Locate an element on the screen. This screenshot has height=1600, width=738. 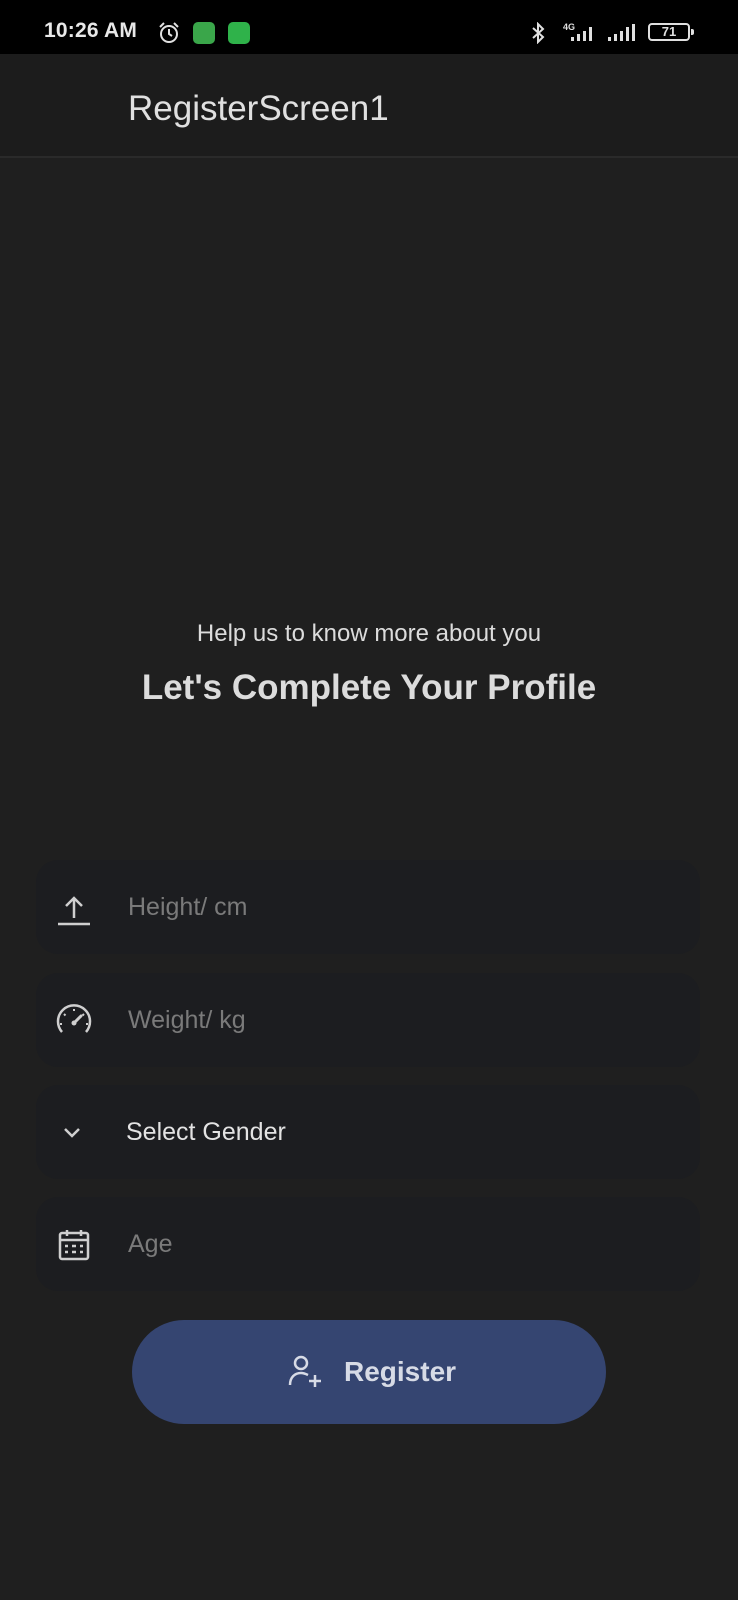
app-bar-title: RegisterScreen1 is located at coordinates (258, 108).